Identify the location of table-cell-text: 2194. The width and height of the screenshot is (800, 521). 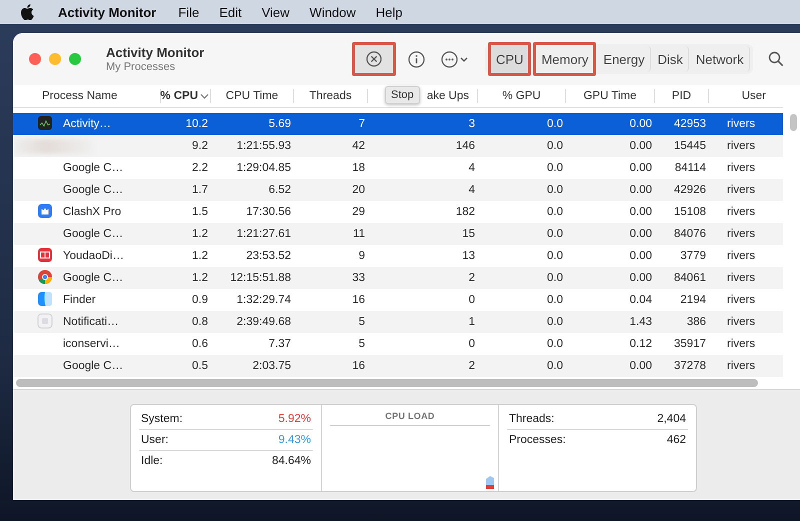
(693, 300).